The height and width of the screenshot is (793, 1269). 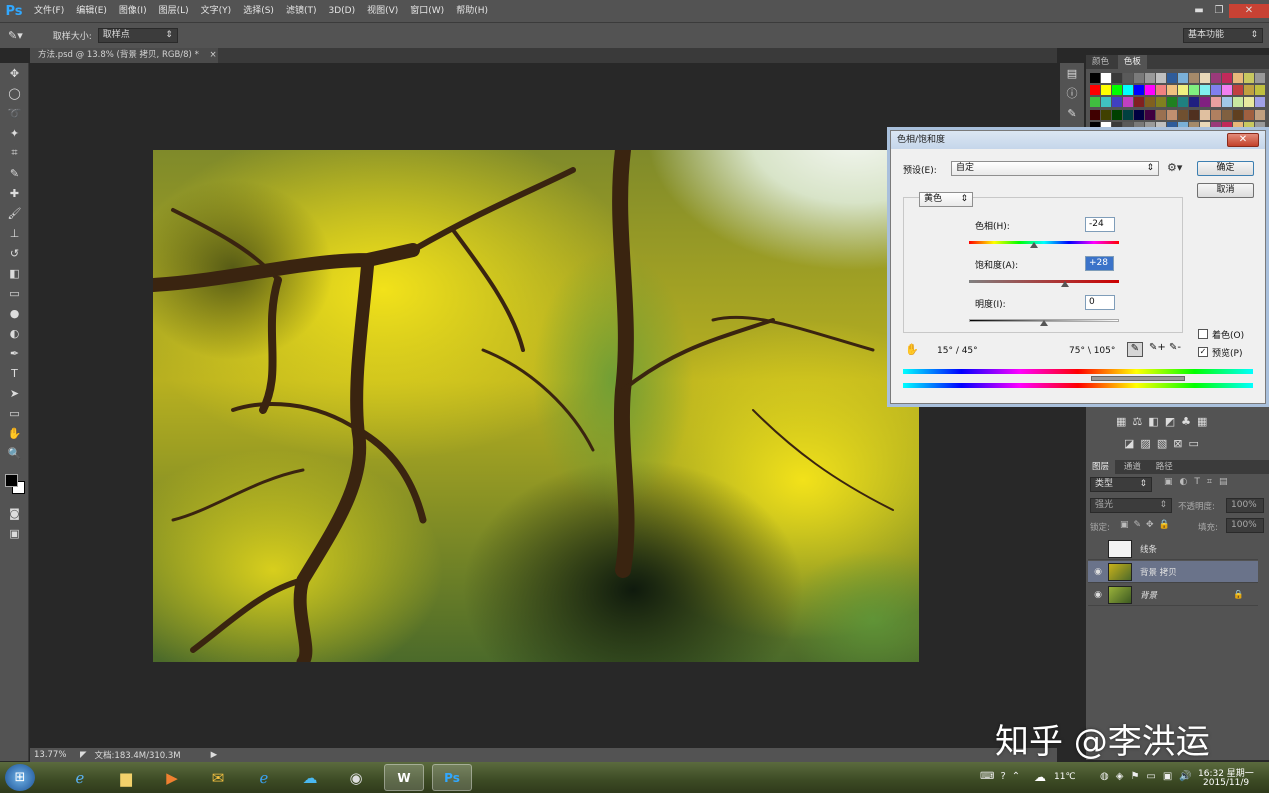 What do you see at coordinates (1121, 484) in the screenshot?
I see `layer-filter-select: 类型 ⇕` at bounding box center [1121, 484].